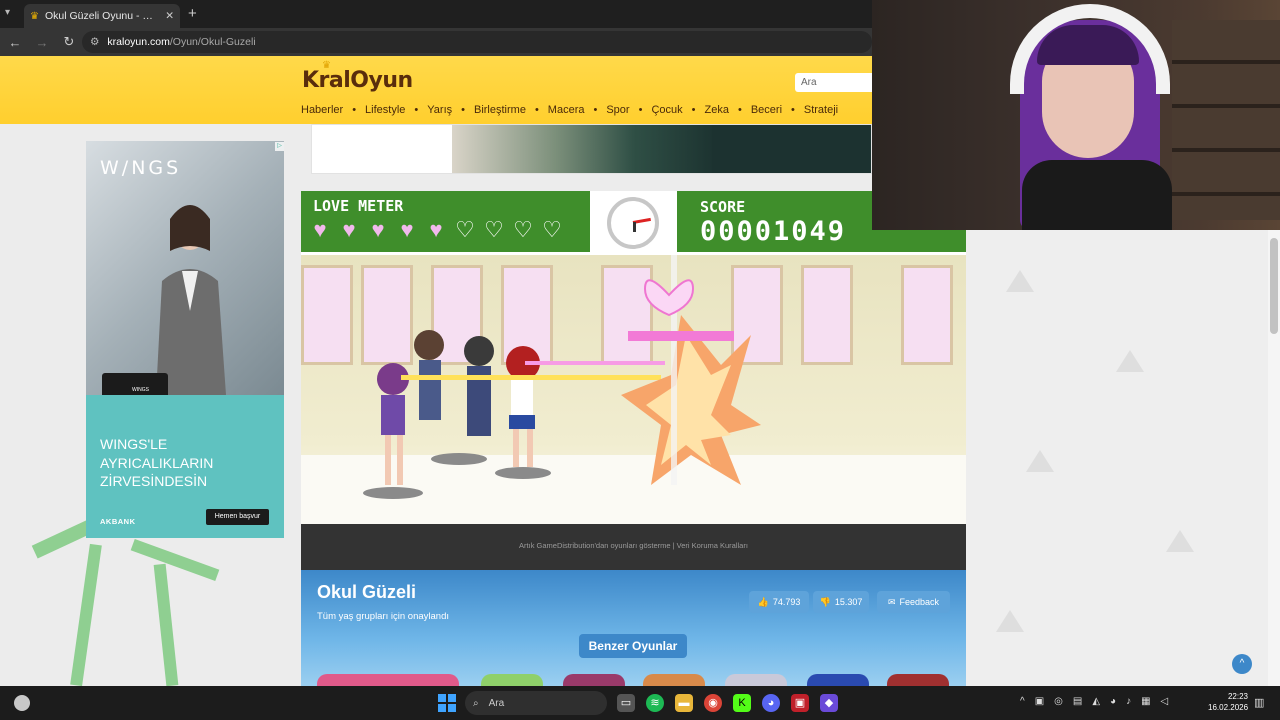 The width and height of the screenshot is (1280, 720). What do you see at coordinates (825, 601) in the screenshot?
I see `thumbs-down-icon: 👎` at bounding box center [825, 601].